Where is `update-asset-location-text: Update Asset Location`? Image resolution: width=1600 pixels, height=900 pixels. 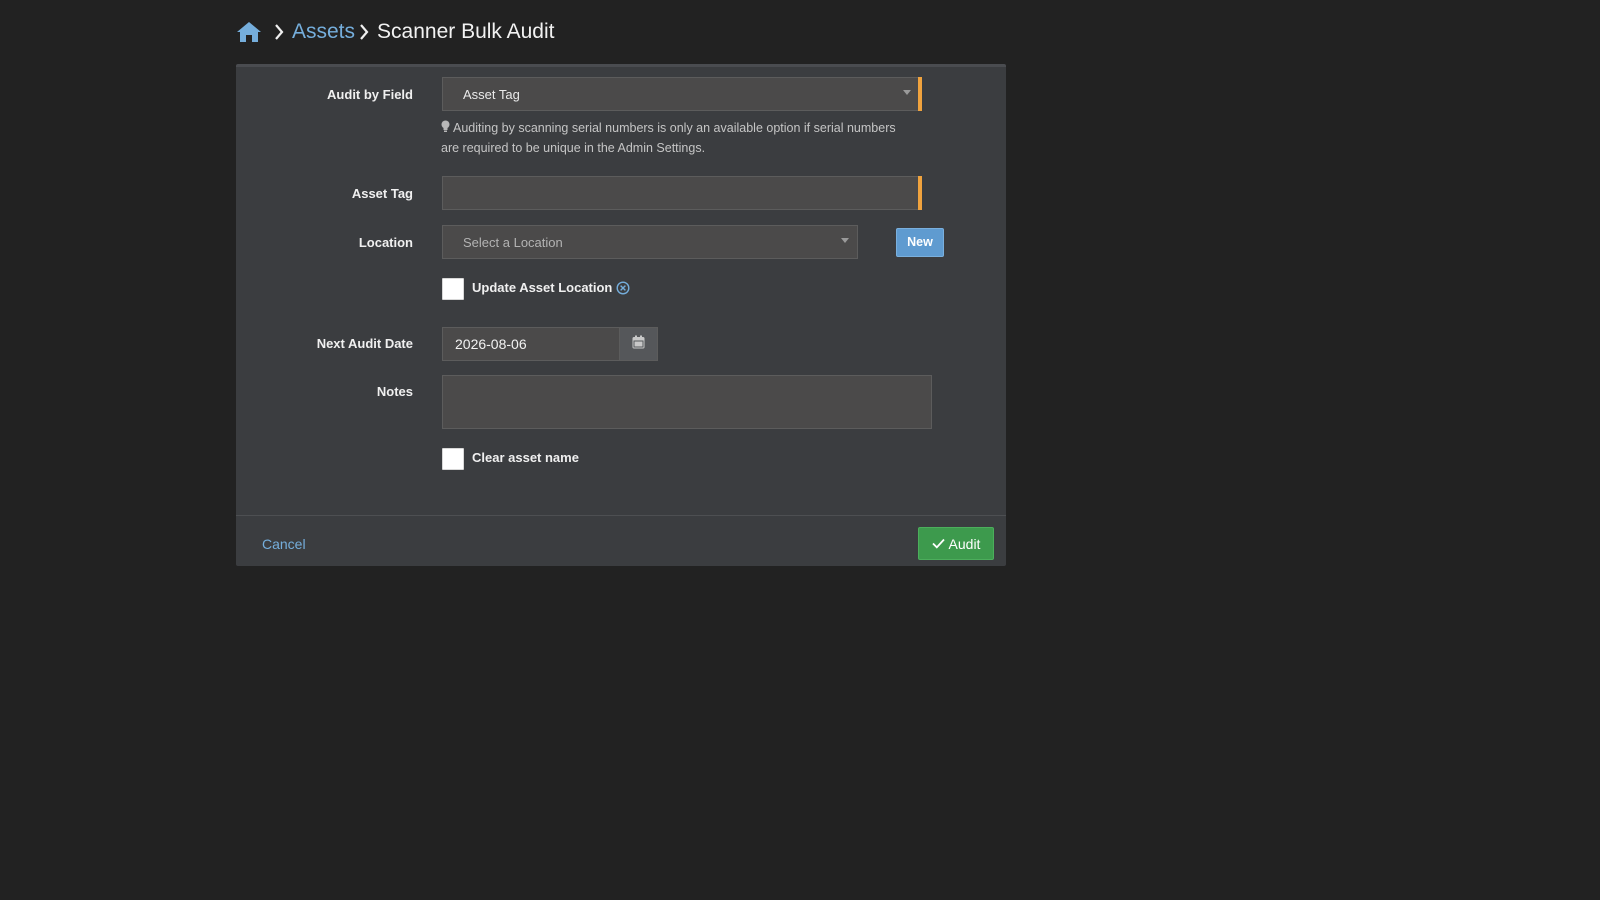
update-asset-location-text: Update Asset Location is located at coordinates (542, 287).